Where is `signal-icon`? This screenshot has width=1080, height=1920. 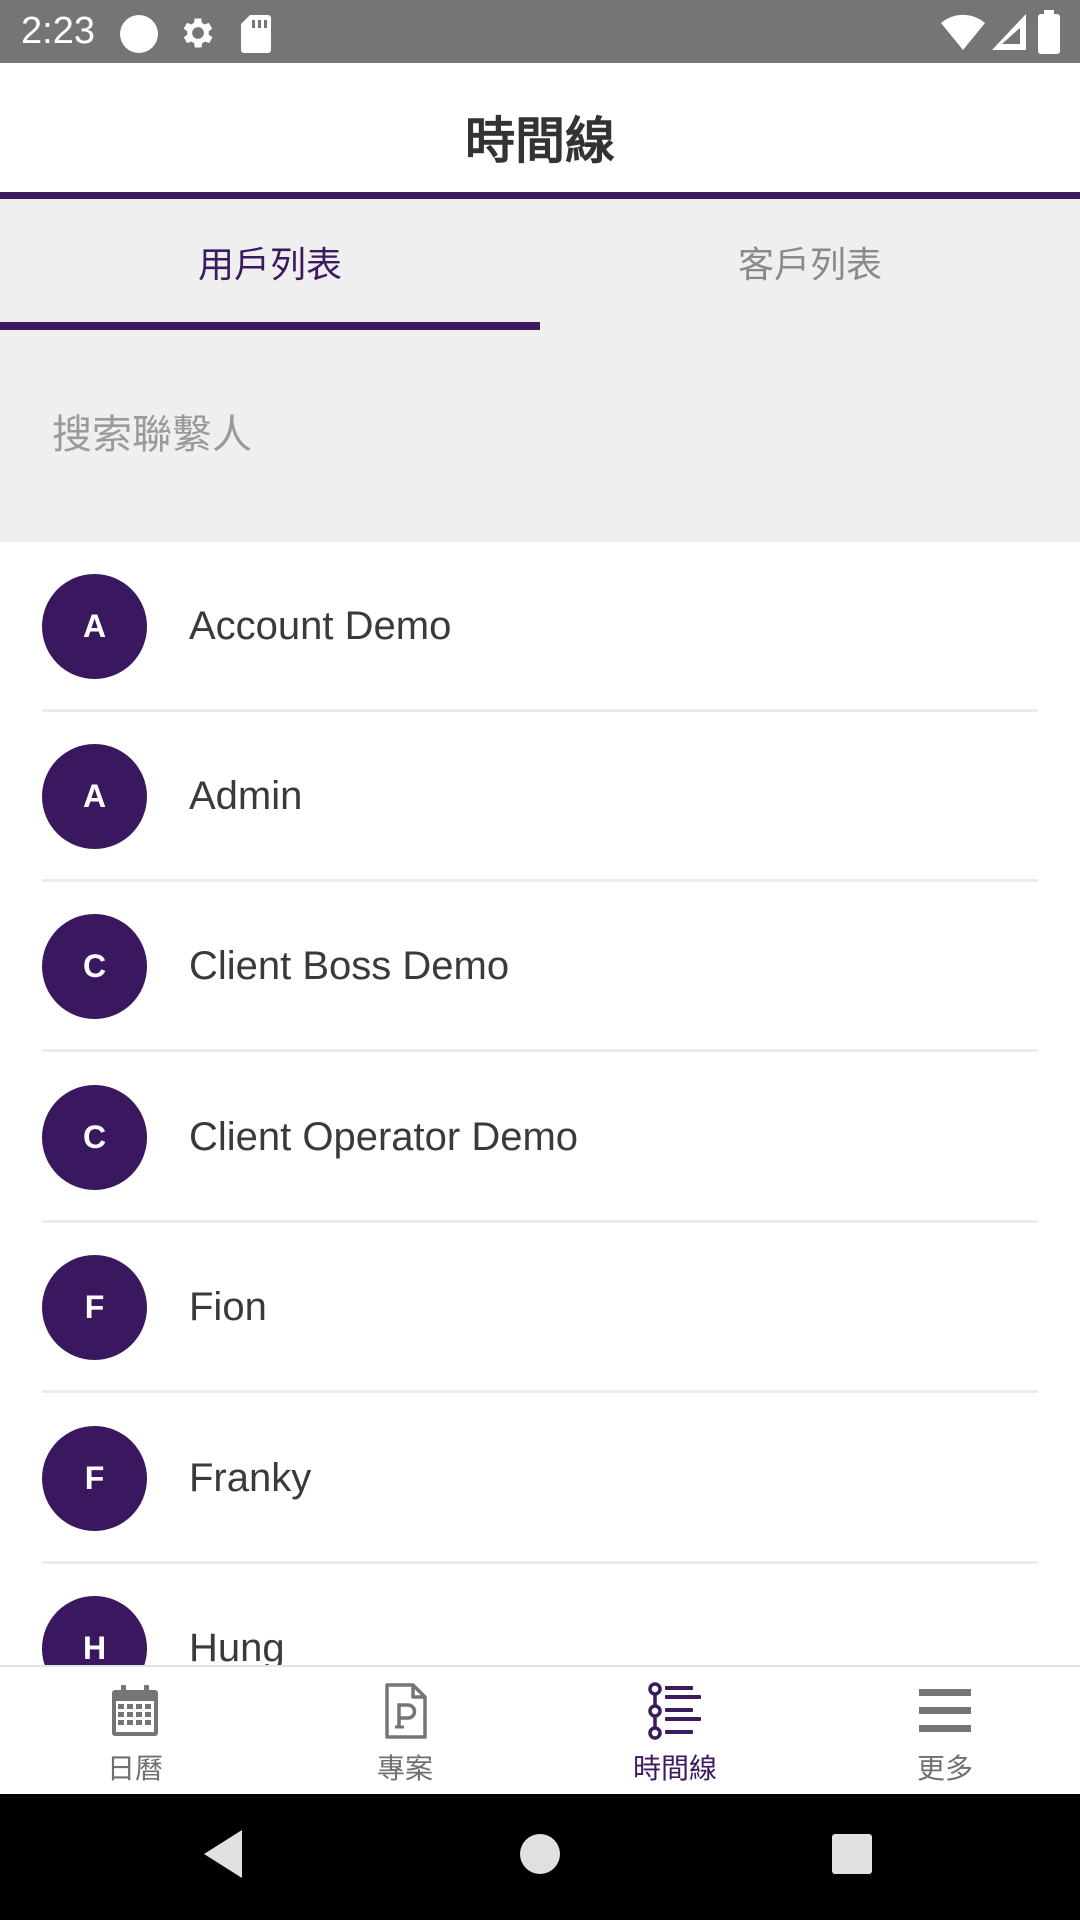
signal-icon is located at coordinates (1009, 32).